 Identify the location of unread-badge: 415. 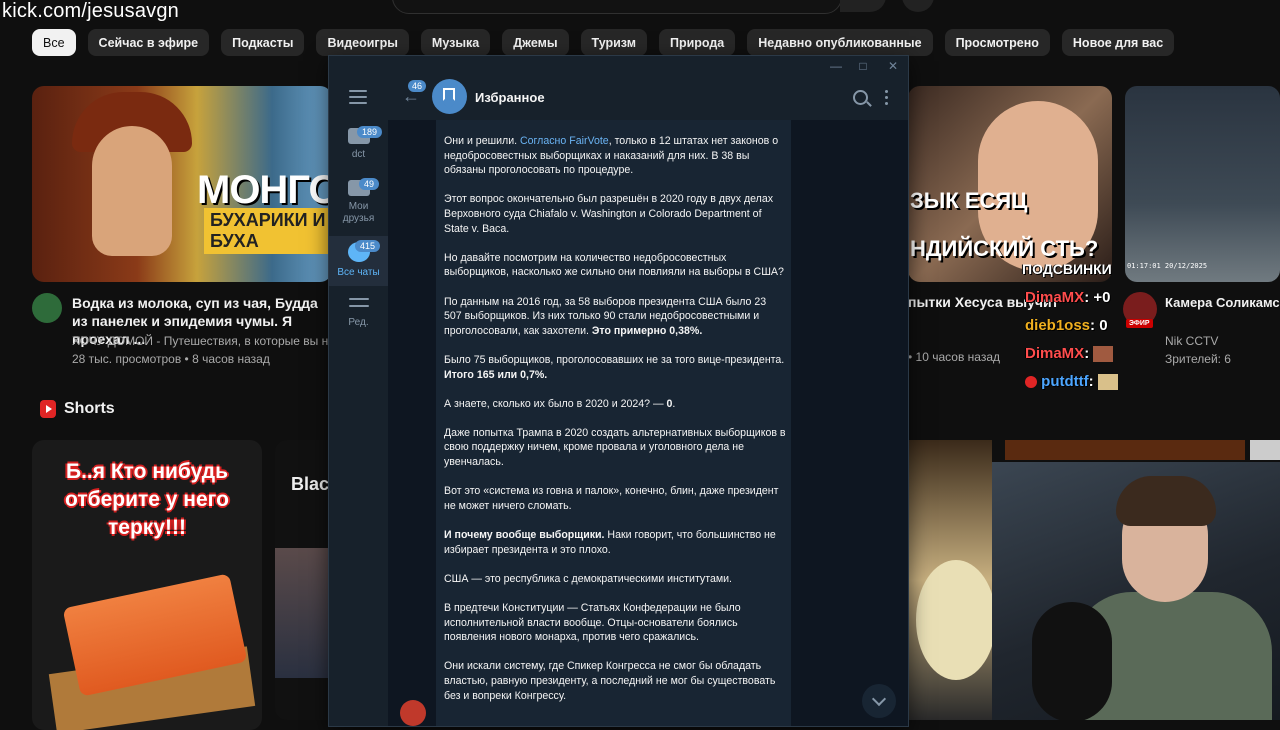
(368, 246).